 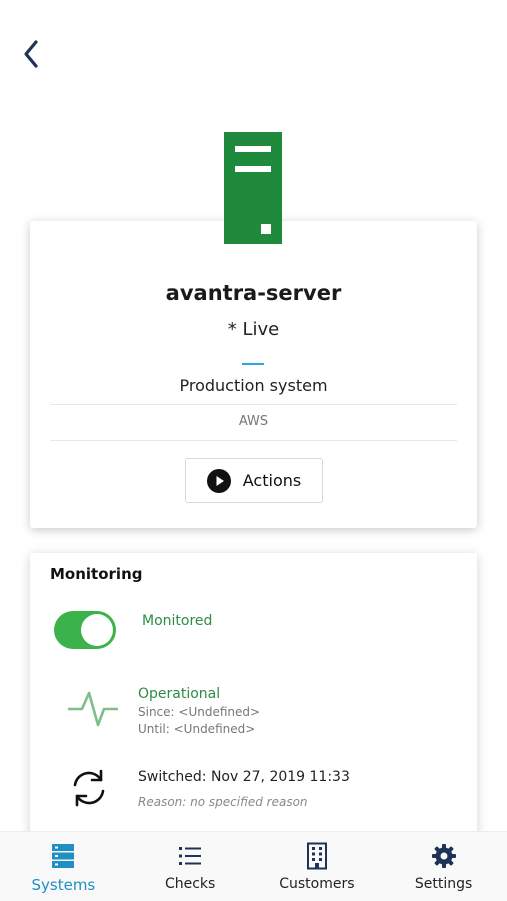 What do you see at coordinates (244, 777) in the screenshot?
I see `switched-text: Switched: Nov 27, 2019 11:33` at bounding box center [244, 777].